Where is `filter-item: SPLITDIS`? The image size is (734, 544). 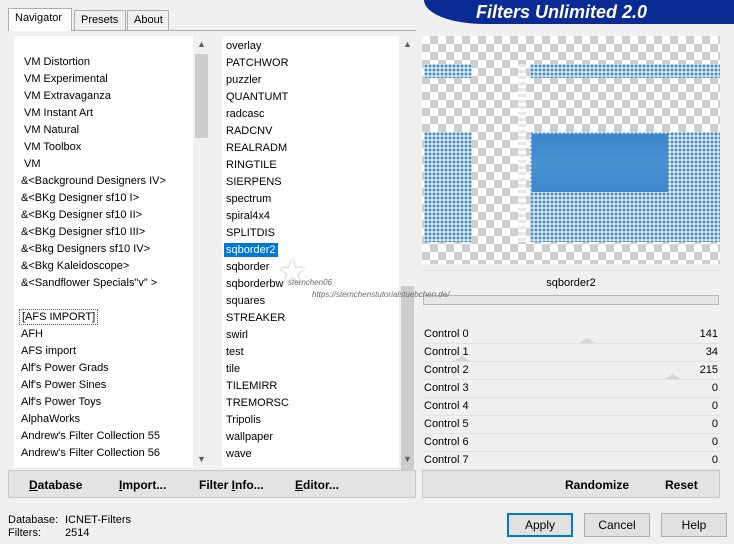
filter-item: SPLITDIS is located at coordinates (319, 233).